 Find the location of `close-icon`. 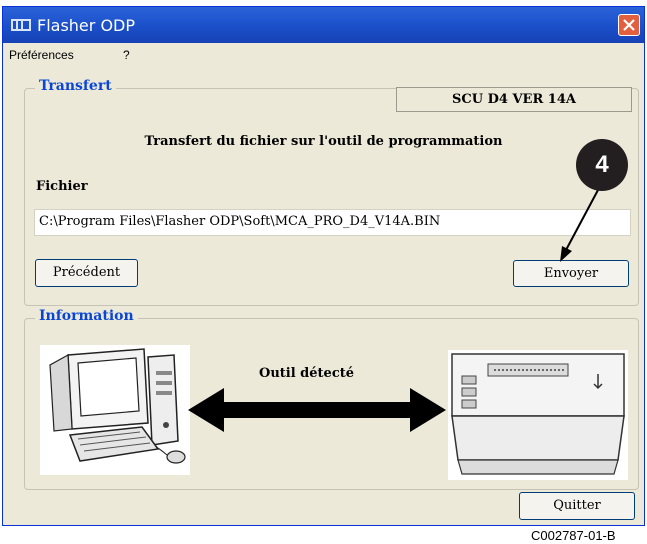

close-icon is located at coordinates (629, 25).